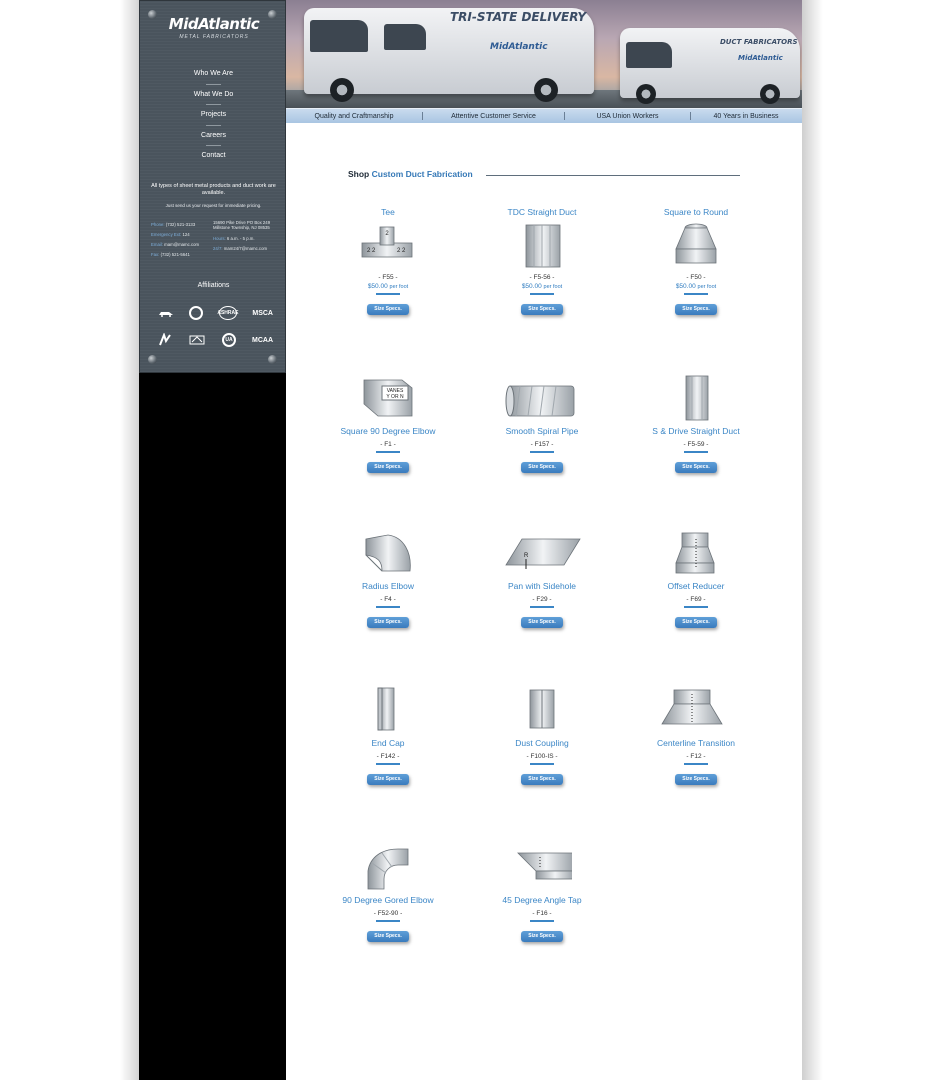 This screenshot has height=1080, width=942. I want to click on product-name: Offset Reducer, so click(696, 586).